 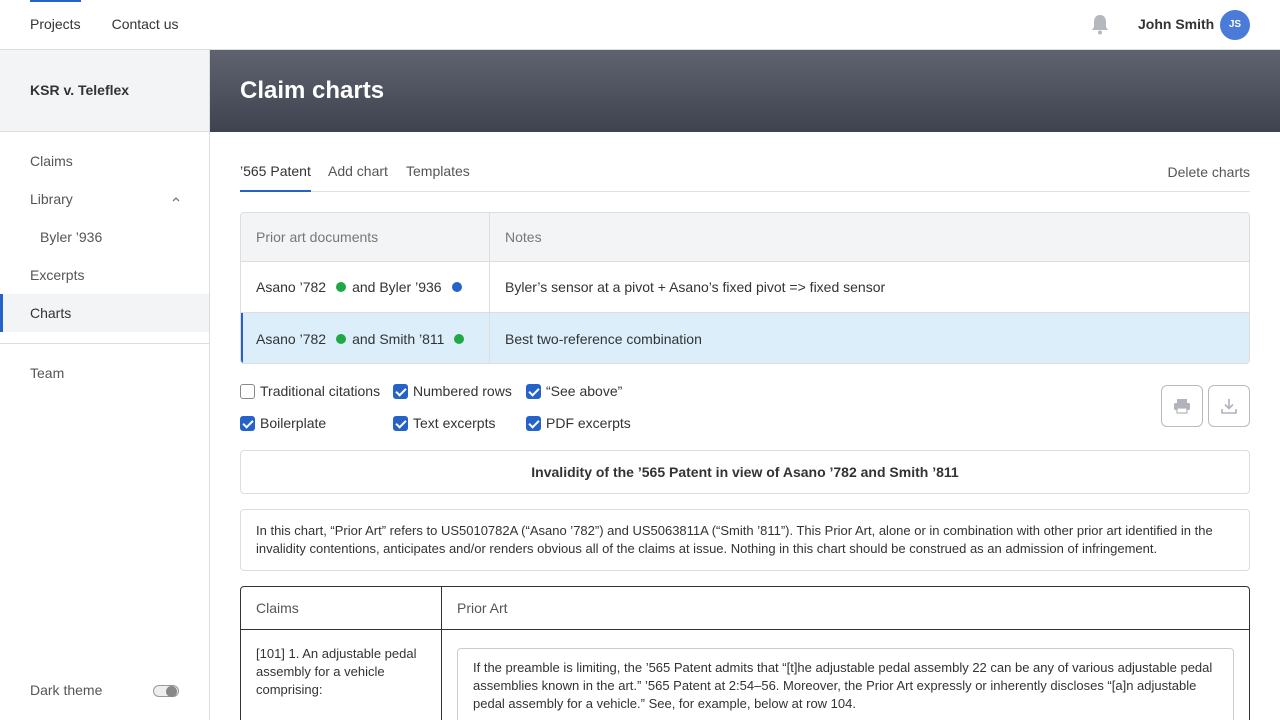 I want to click on sidebar-item-excerpts: Excerpts, so click(x=104, y=275).